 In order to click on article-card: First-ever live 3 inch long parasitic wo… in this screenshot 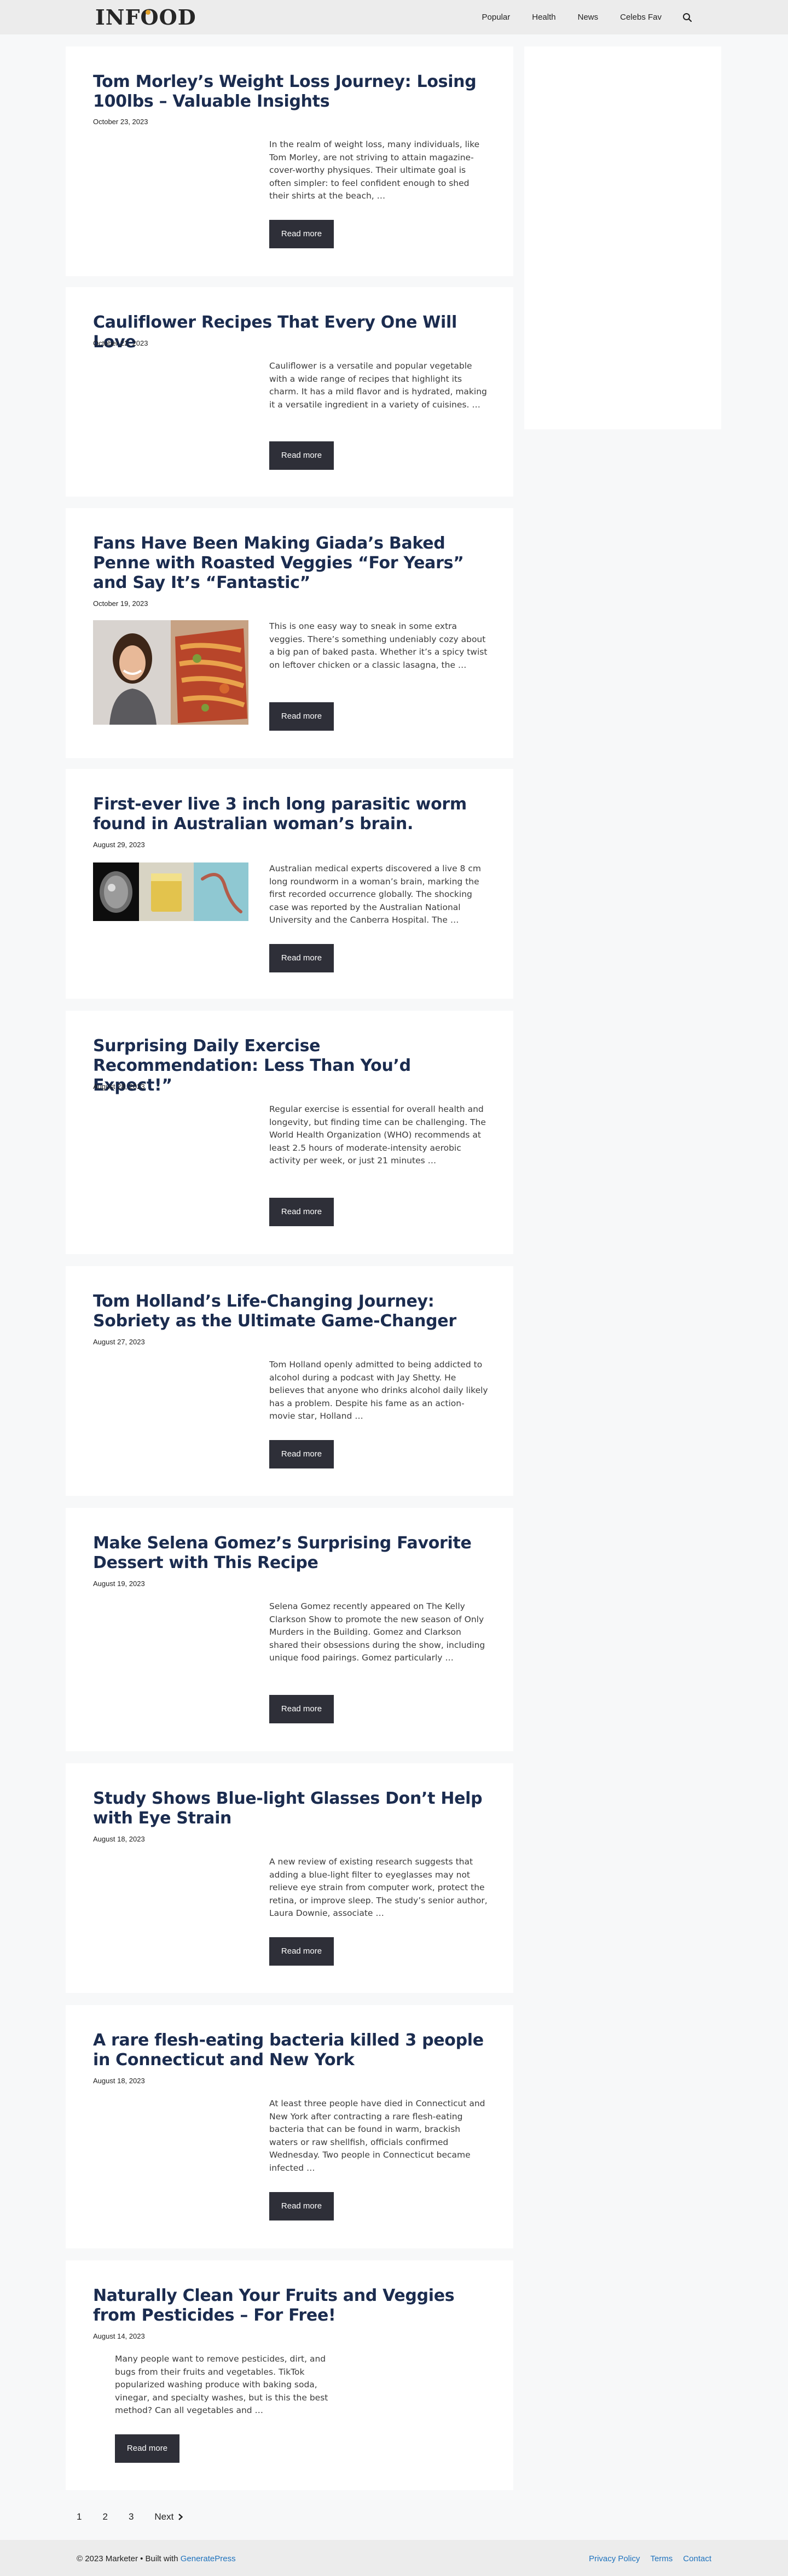, I will do `click(290, 884)`.